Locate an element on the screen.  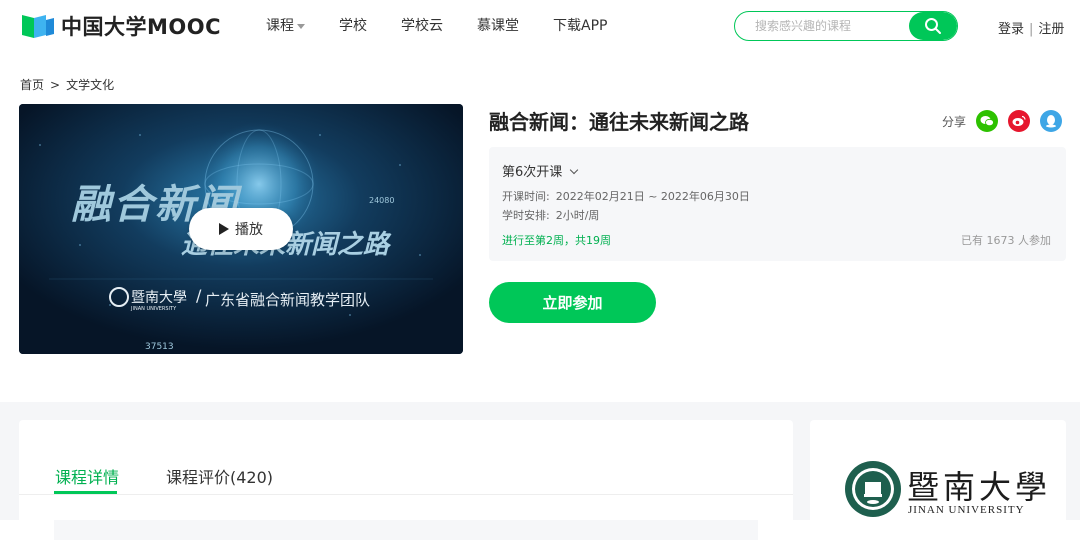
chevron-down-icon is located at coordinates (574, 170).